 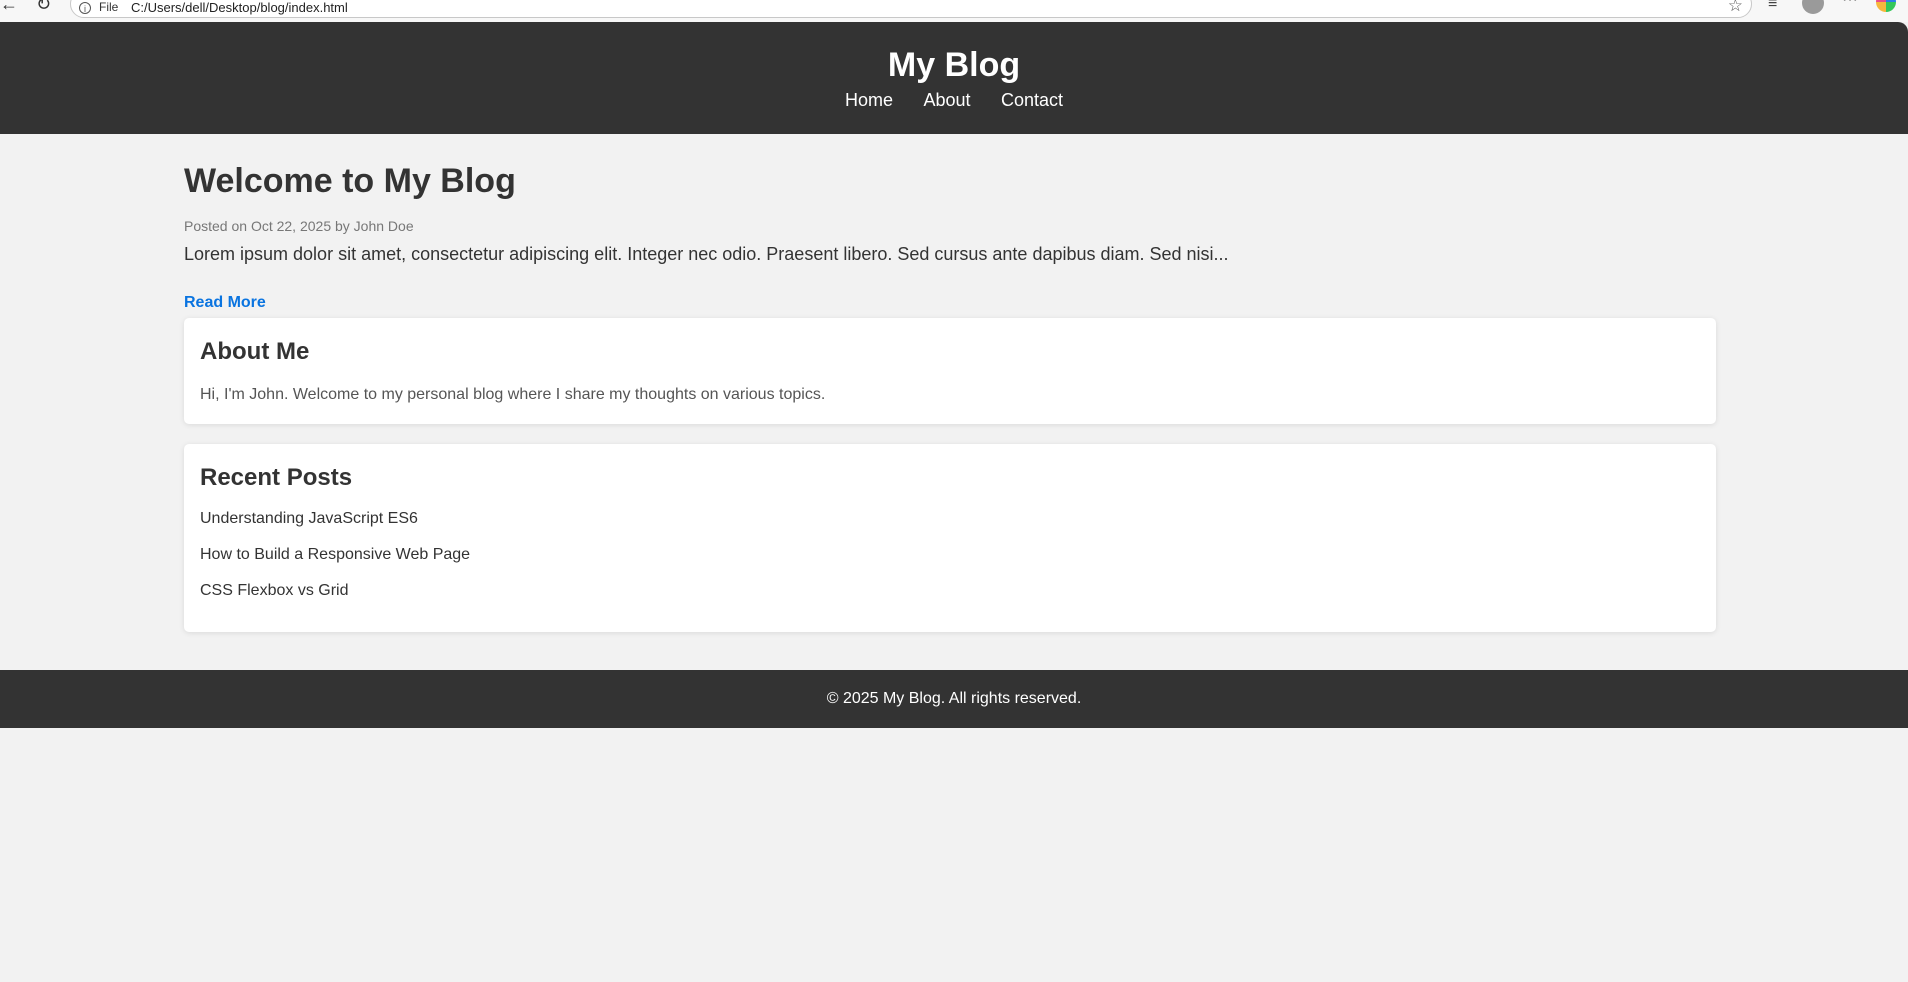 I want to click on recent-post-link: Understanding JavaScript ES6, so click(x=309, y=518).